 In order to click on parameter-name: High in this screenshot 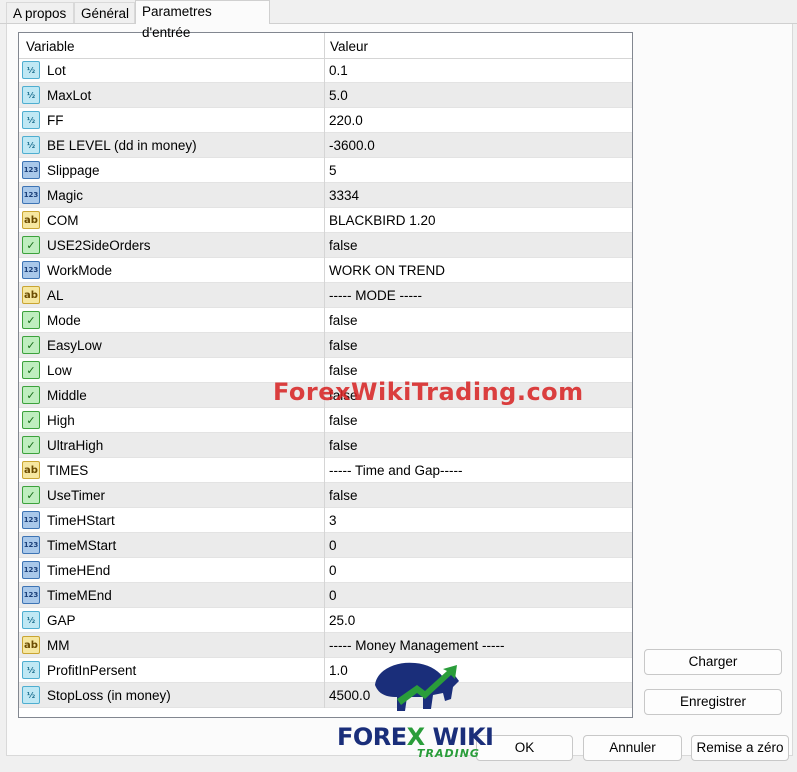, I will do `click(61, 420)`.